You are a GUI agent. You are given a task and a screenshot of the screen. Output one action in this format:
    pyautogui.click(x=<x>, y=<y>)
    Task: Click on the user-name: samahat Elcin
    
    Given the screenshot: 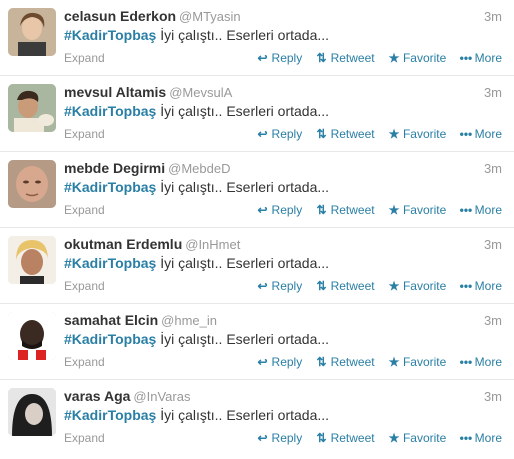 What is the action you would take?
    pyautogui.click(x=111, y=320)
    